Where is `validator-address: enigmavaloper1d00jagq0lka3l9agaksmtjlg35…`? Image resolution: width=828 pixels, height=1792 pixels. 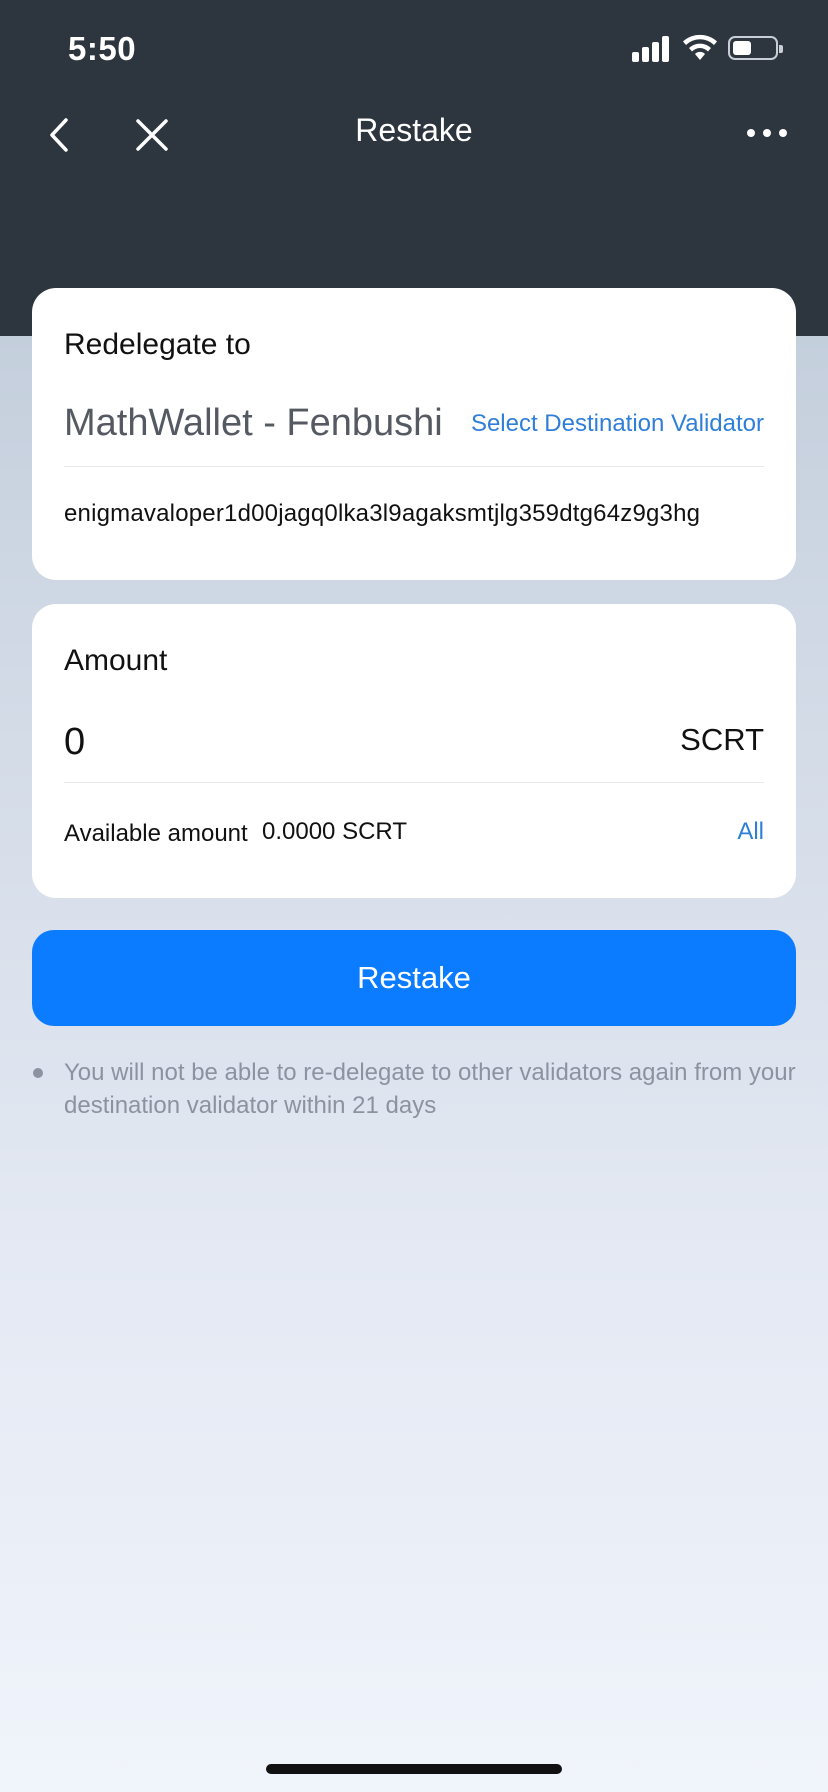 validator-address: enigmavaloper1d00jagq0lka3l9agaksmtjlg35… is located at coordinates (382, 513).